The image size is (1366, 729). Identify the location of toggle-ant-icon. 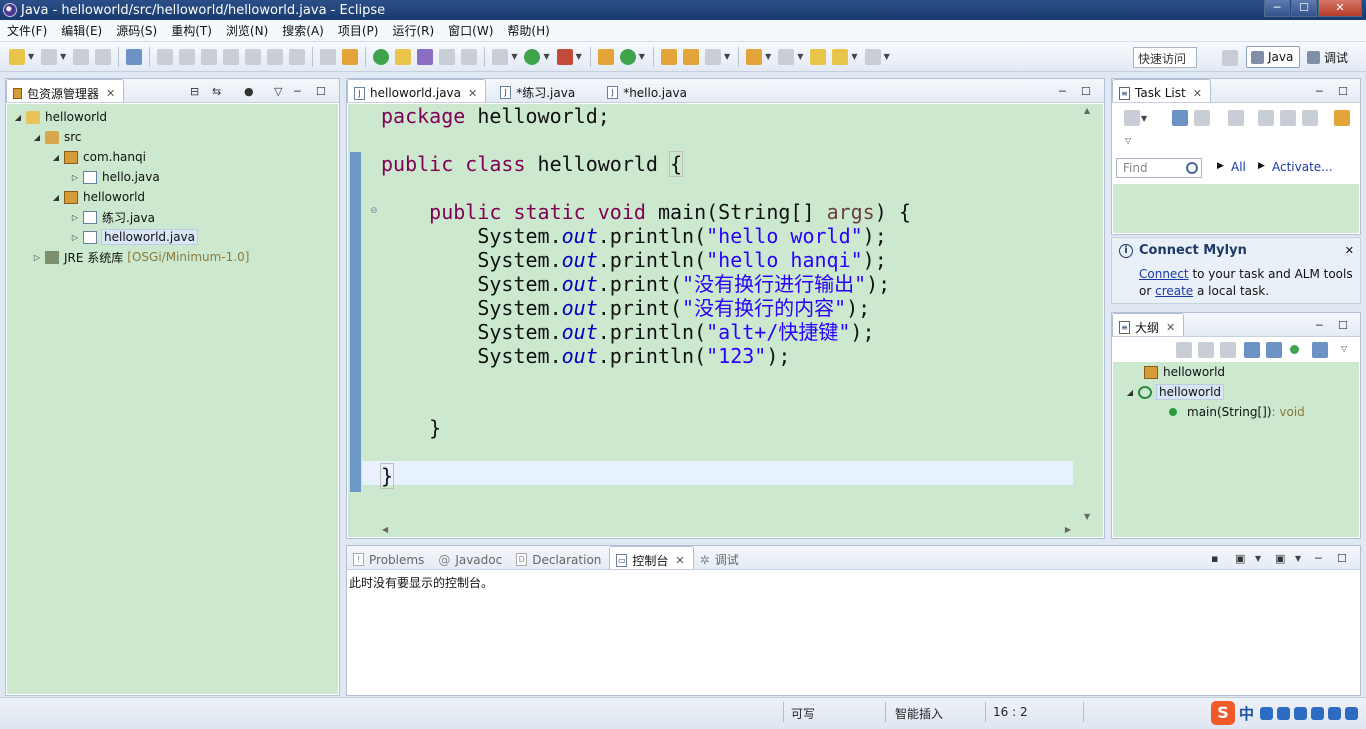
(328, 56).